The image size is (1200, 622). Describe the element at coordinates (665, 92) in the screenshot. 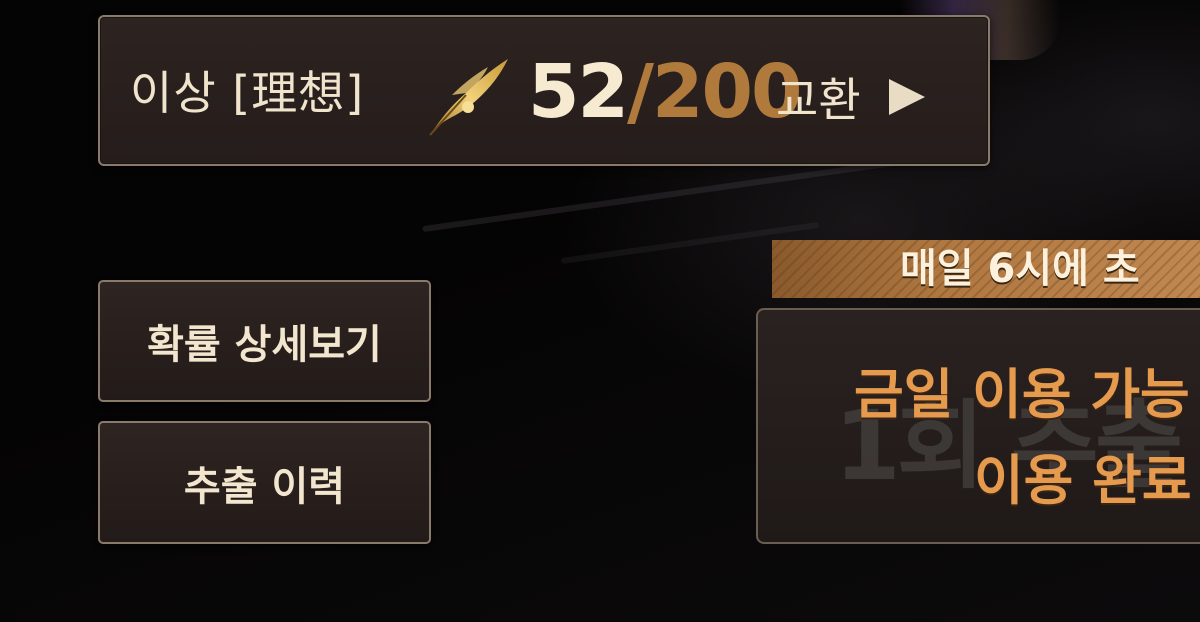

I see `currency-count: 52/200` at that location.